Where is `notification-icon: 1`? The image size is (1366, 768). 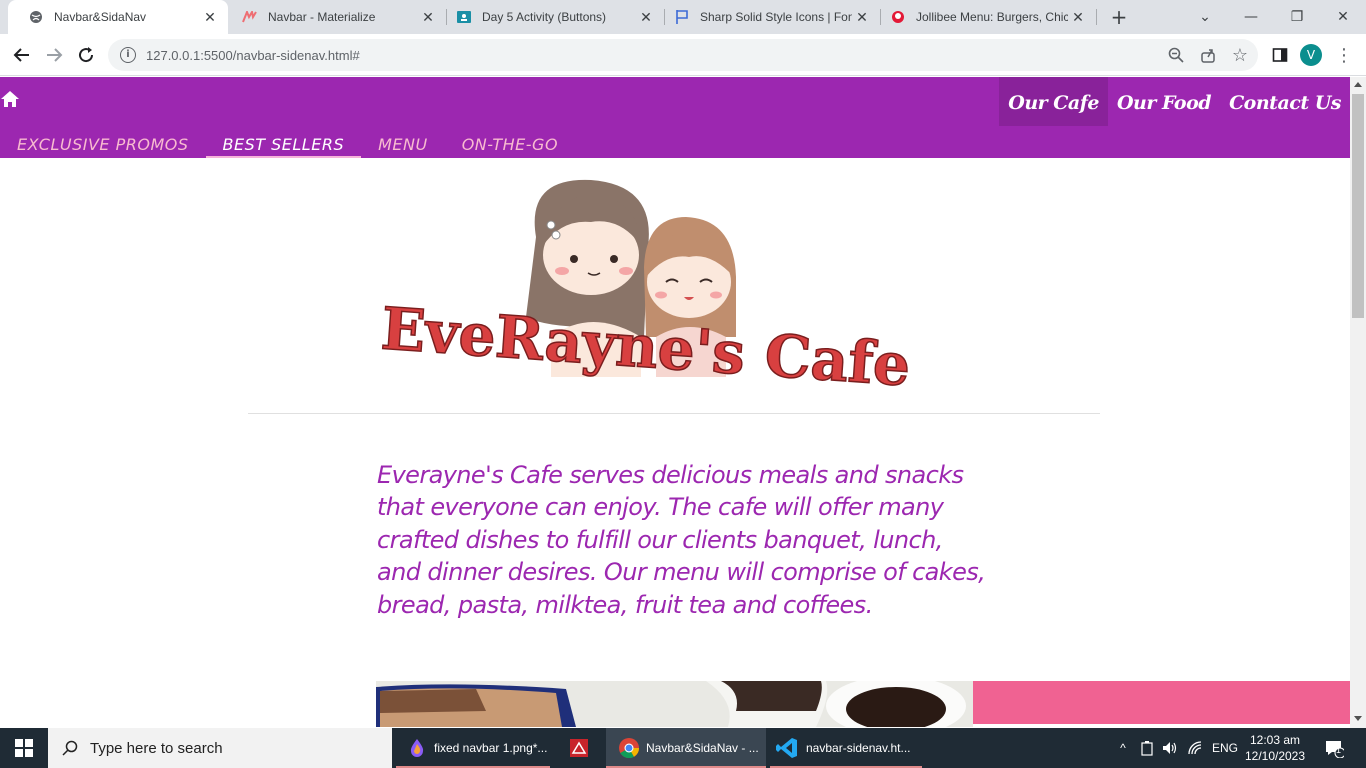
notification-icon: 1 is located at coordinates (1334, 748).